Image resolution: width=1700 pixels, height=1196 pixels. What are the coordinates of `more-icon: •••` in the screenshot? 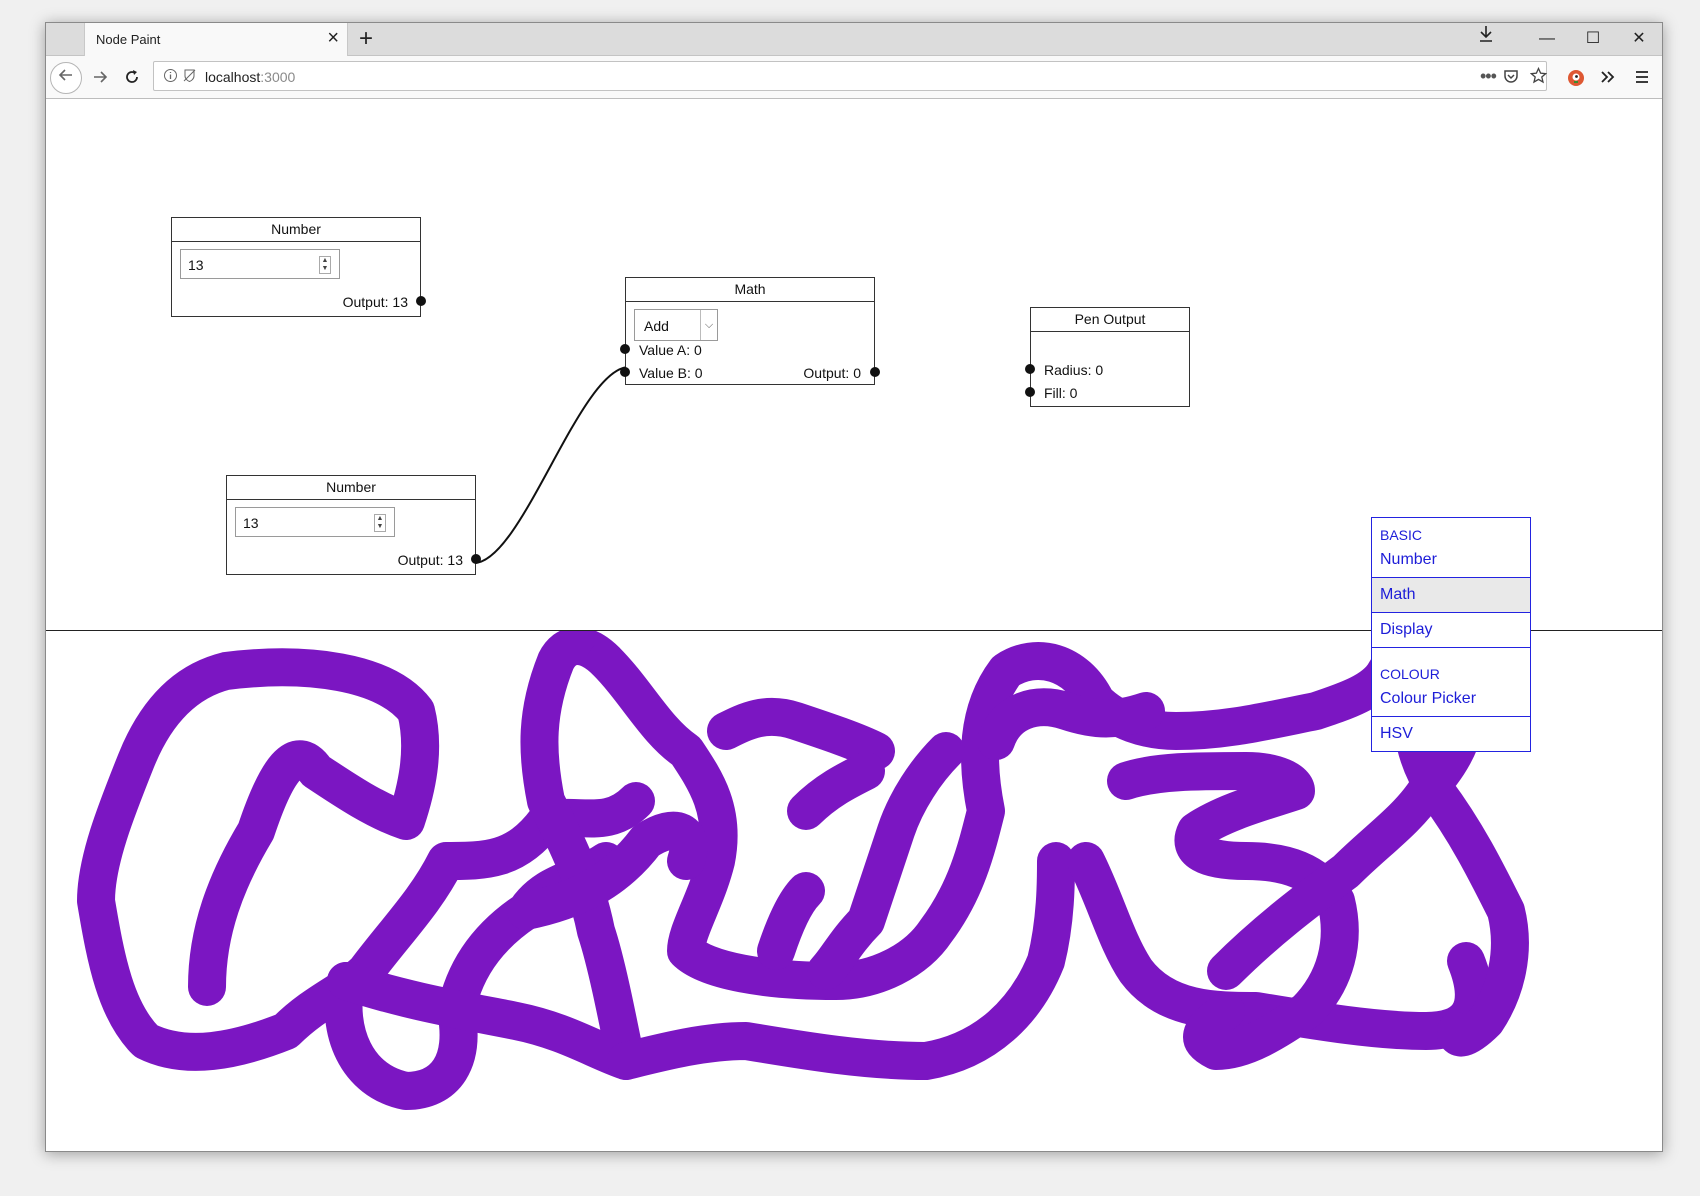 It's located at (1488, 76).